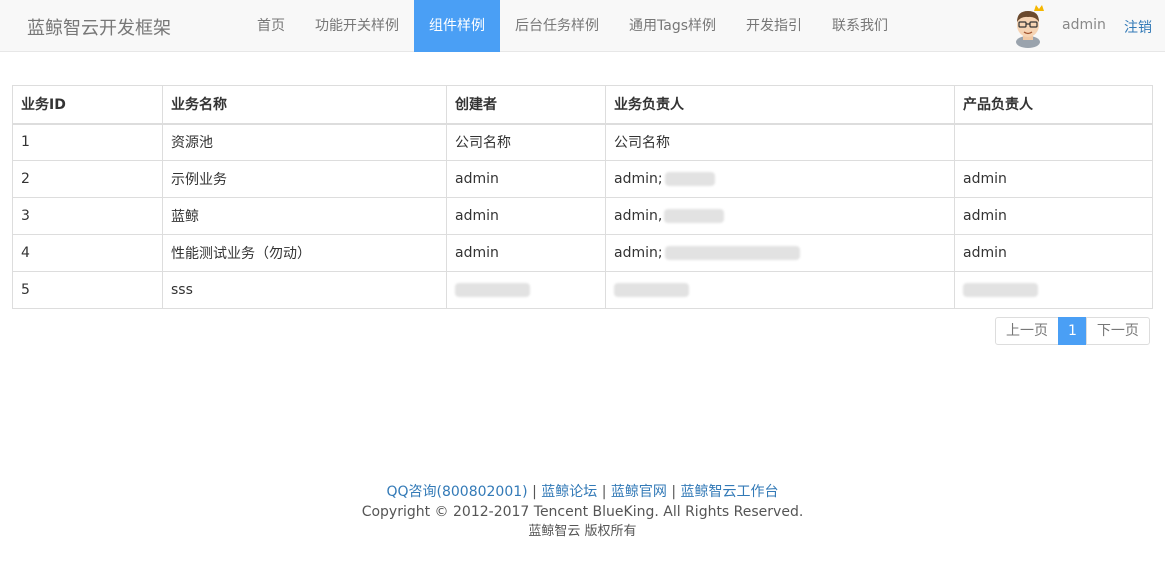  Describe the element at coordinates (87, 142) in the screenshot. I see `cell-business-id: 1` at that location.